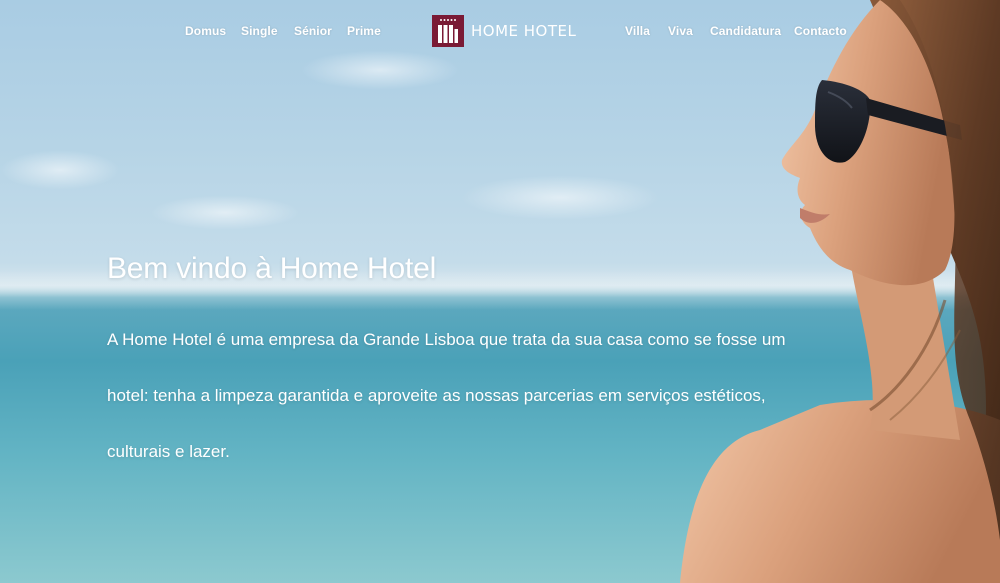 The height and width of the screenshot is (583, 1000). Describe the element at coordinates (745, 31) in the screenshot. I see `nav-link-candidatura: Candidatura` at that location.